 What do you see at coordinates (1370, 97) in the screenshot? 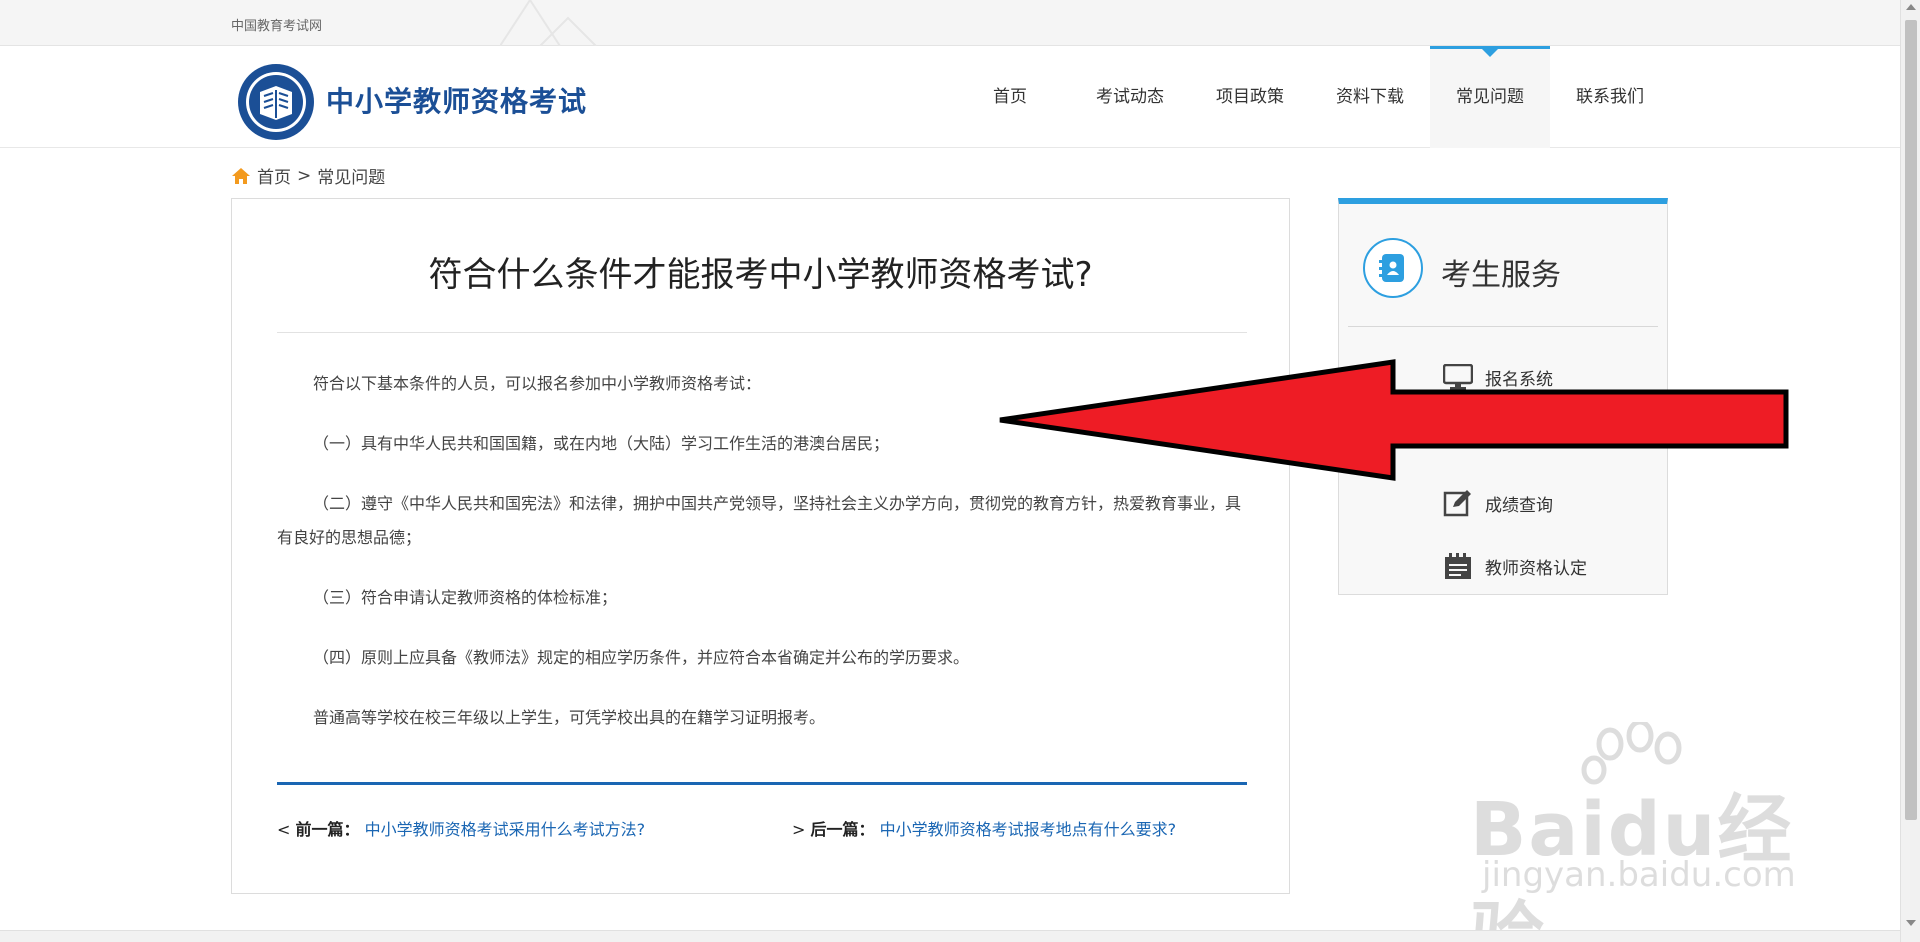
I see `nav-item-downloads: 资料下载` at bounding box center [1370, 97].